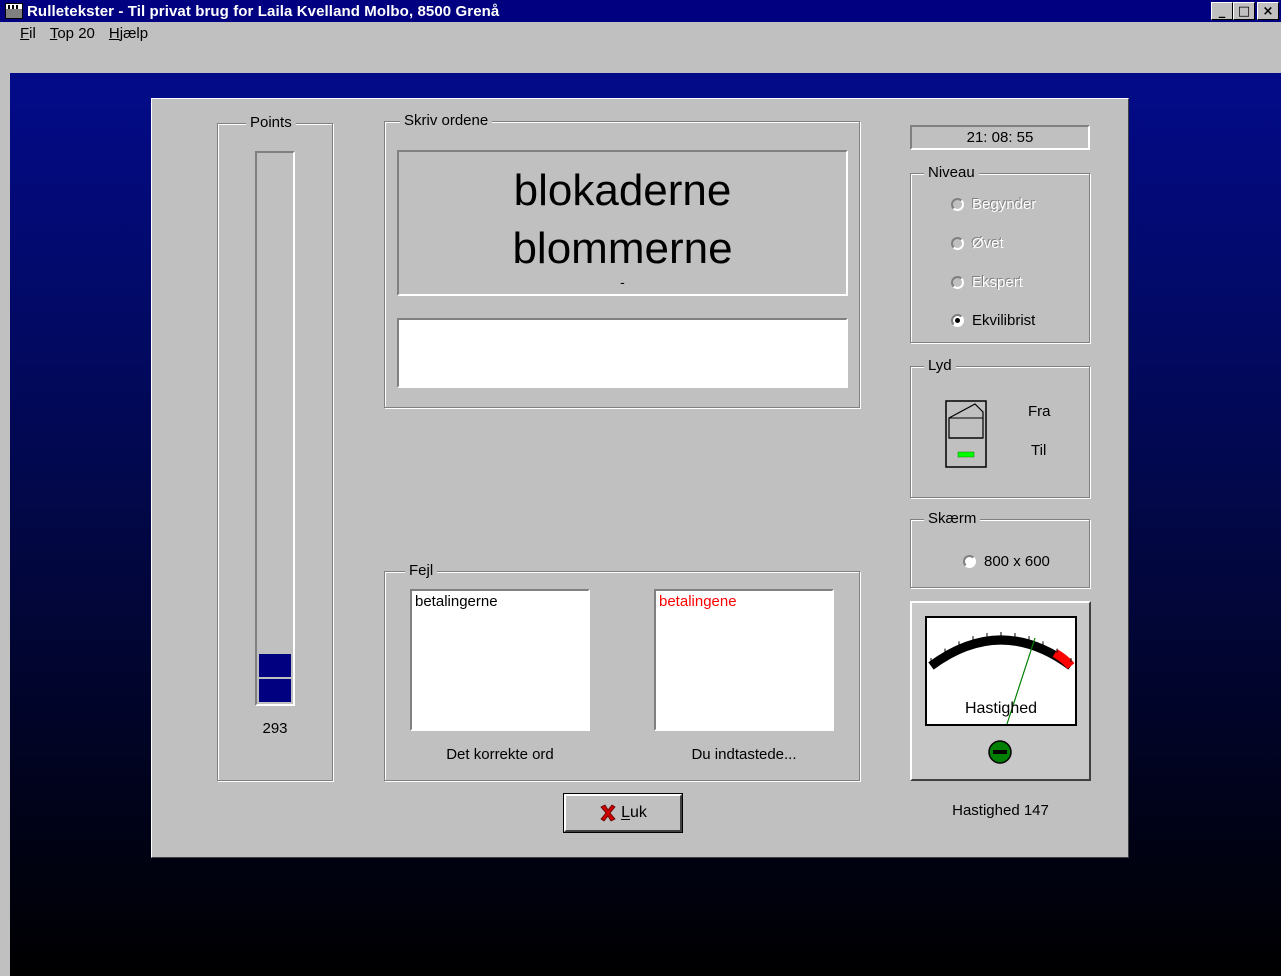 Image resolution: width=1281 pixels, height=976 pixels. I want to click on correct-words-list: betalingerne, so click(500, 660).